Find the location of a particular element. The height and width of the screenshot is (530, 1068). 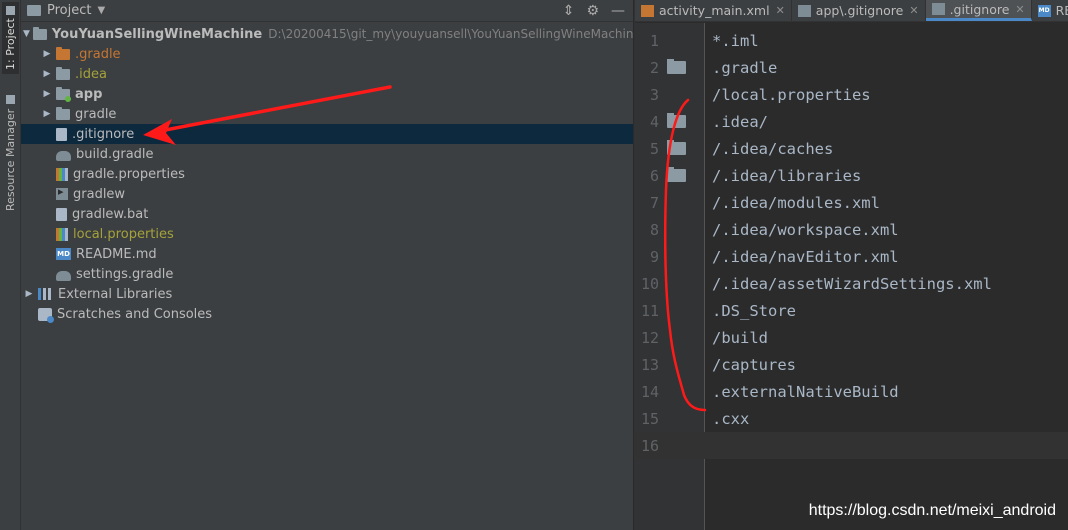

tool-window-strip: 1: Project Resource Manager is located at coordinates (10, 265).